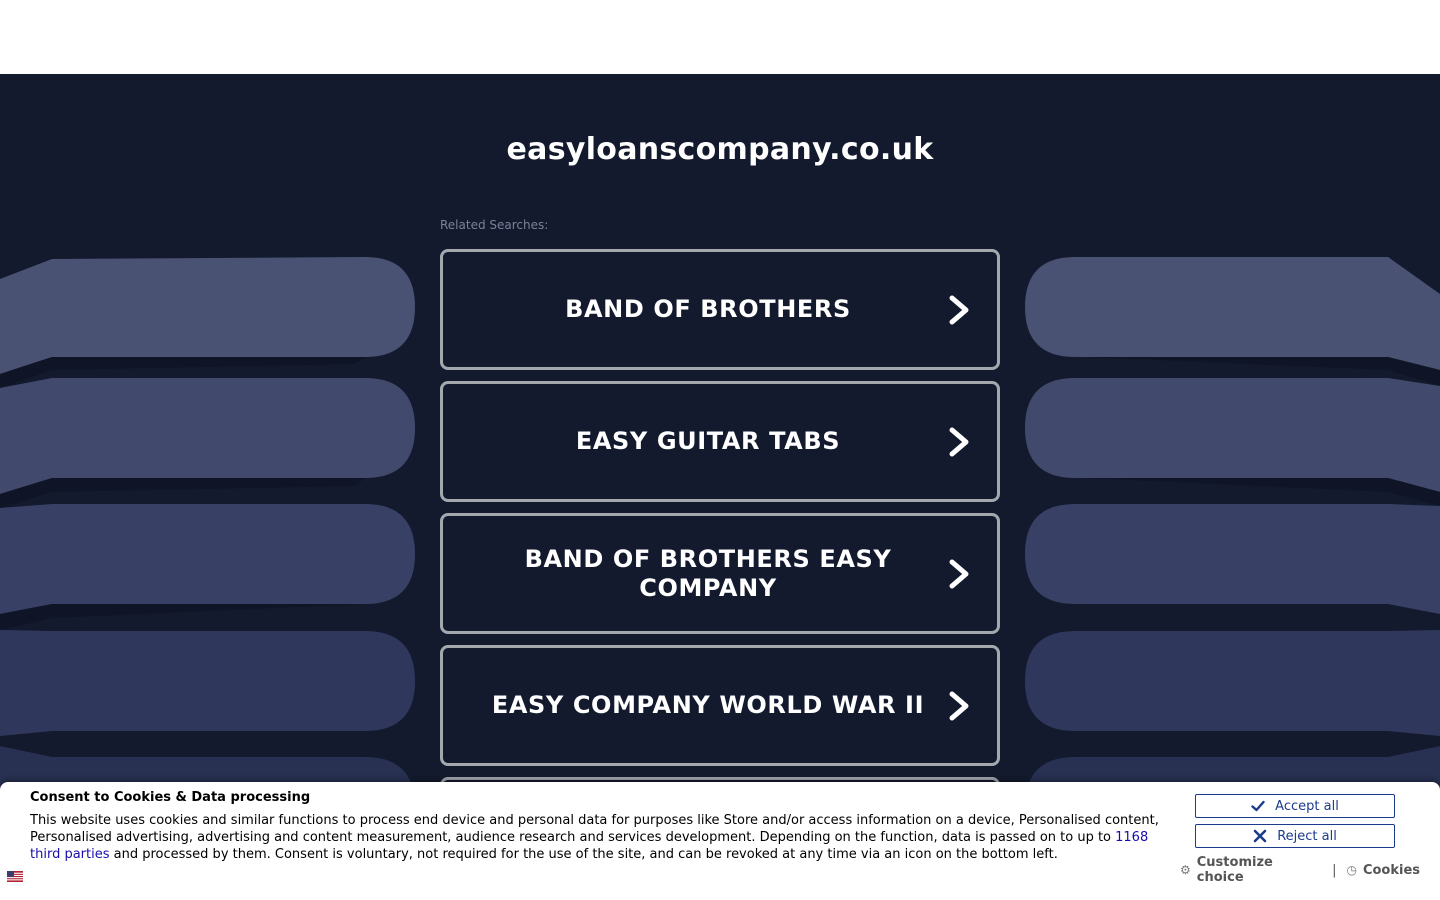 This screenshot has height=900, width=1440. I want to click on check-icon, so click(1258, 806).